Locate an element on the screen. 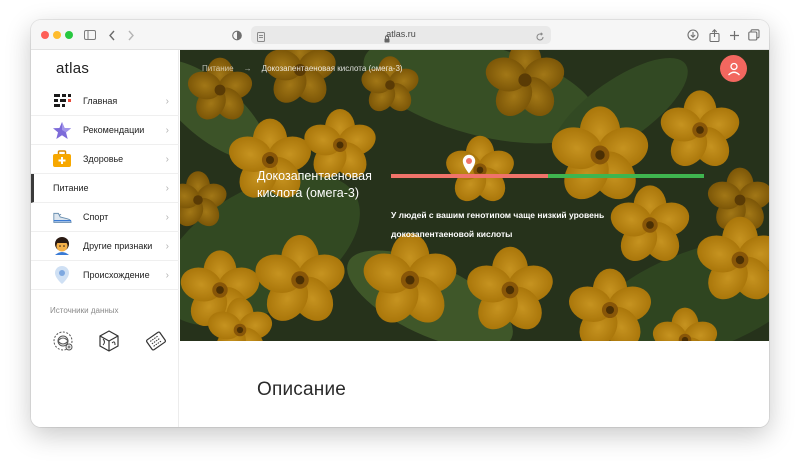 Image resolution: width=800 pixels, height=468 pixels. breadcrumb-current: Докозапентаеновая кислота (омега-3) is located at coordinates (332, 68).